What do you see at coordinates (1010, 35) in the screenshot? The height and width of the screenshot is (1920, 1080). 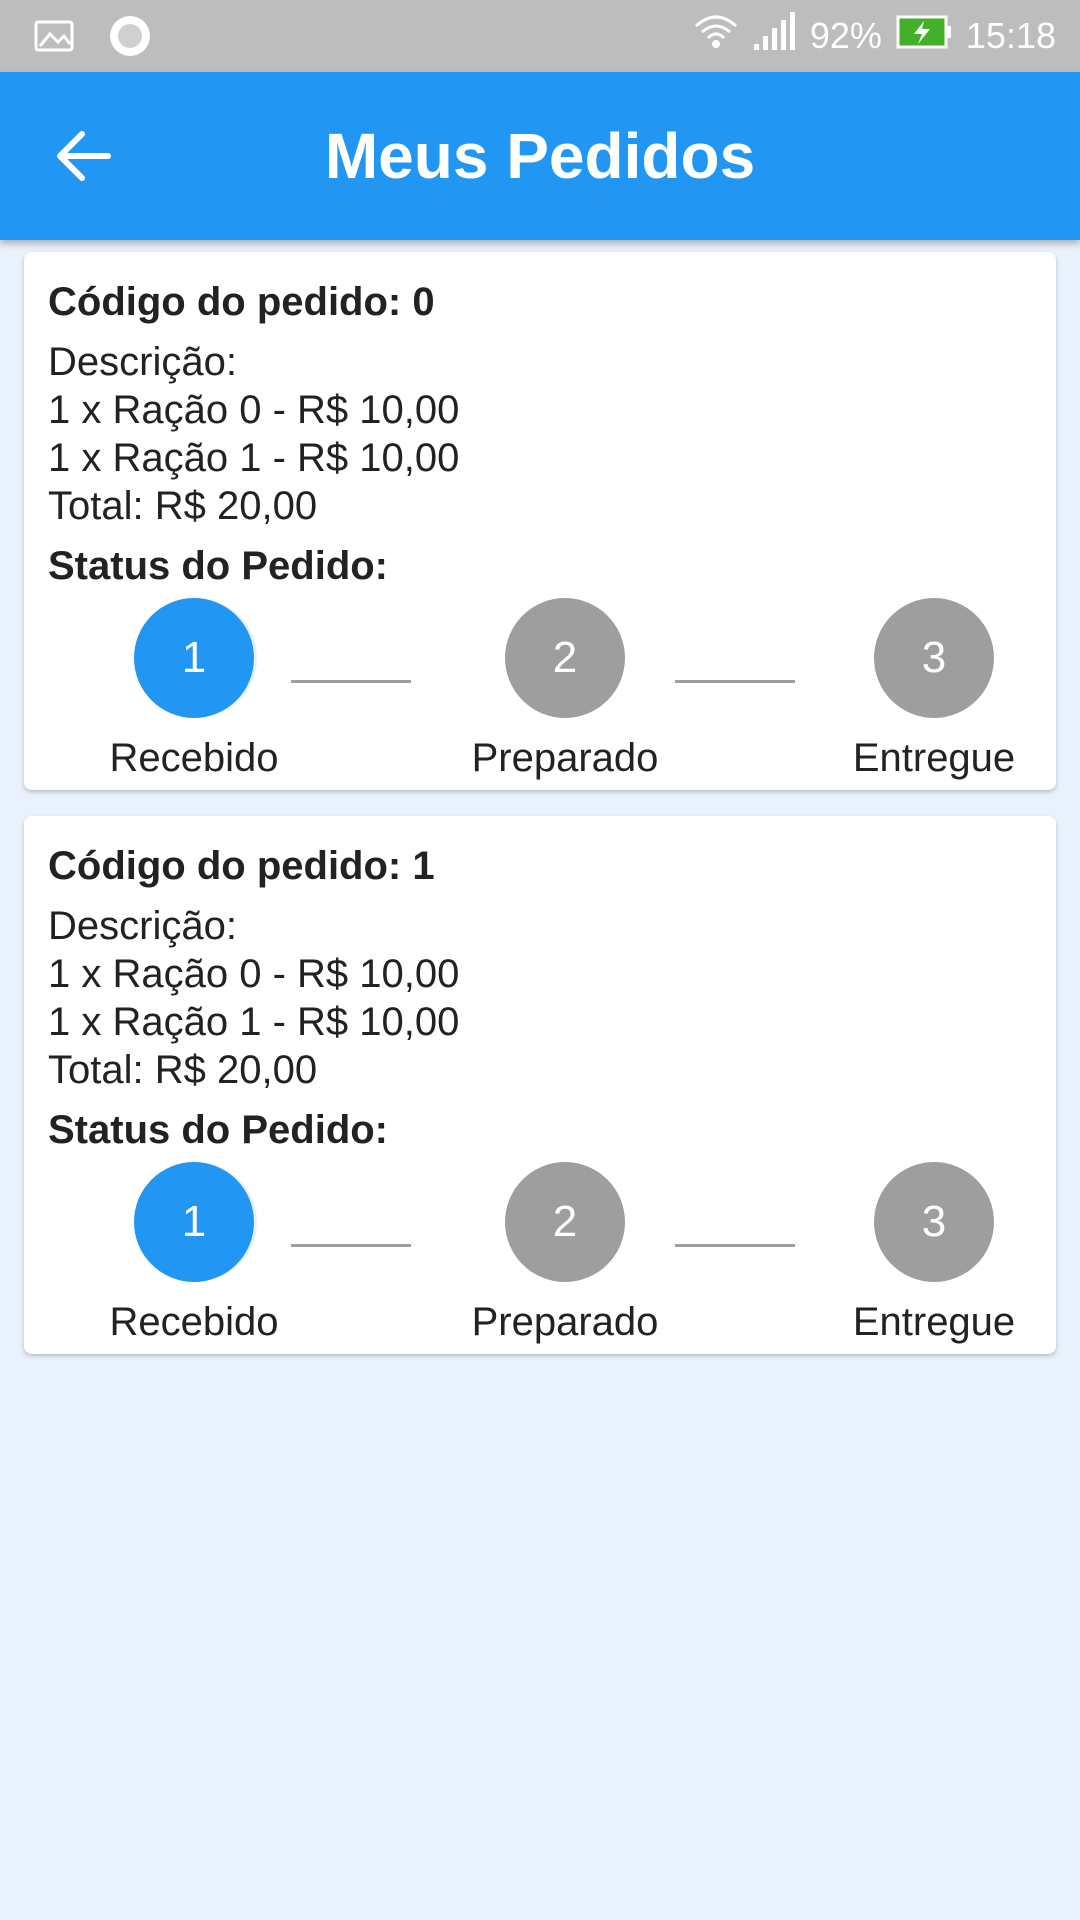 I see `clock: 15:18` at bounding box center [1010, 35].